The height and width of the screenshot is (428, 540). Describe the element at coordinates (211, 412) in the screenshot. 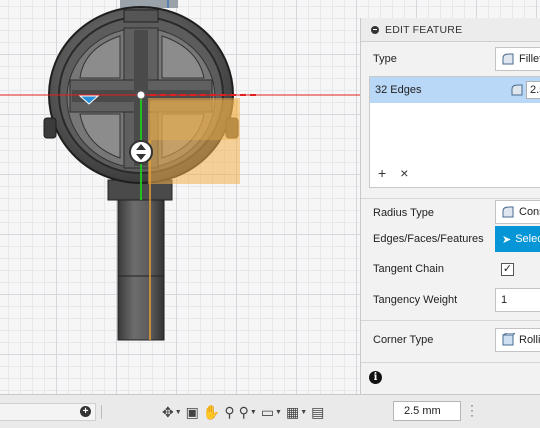

I see `pan-hand-icon: ✋` at that location.